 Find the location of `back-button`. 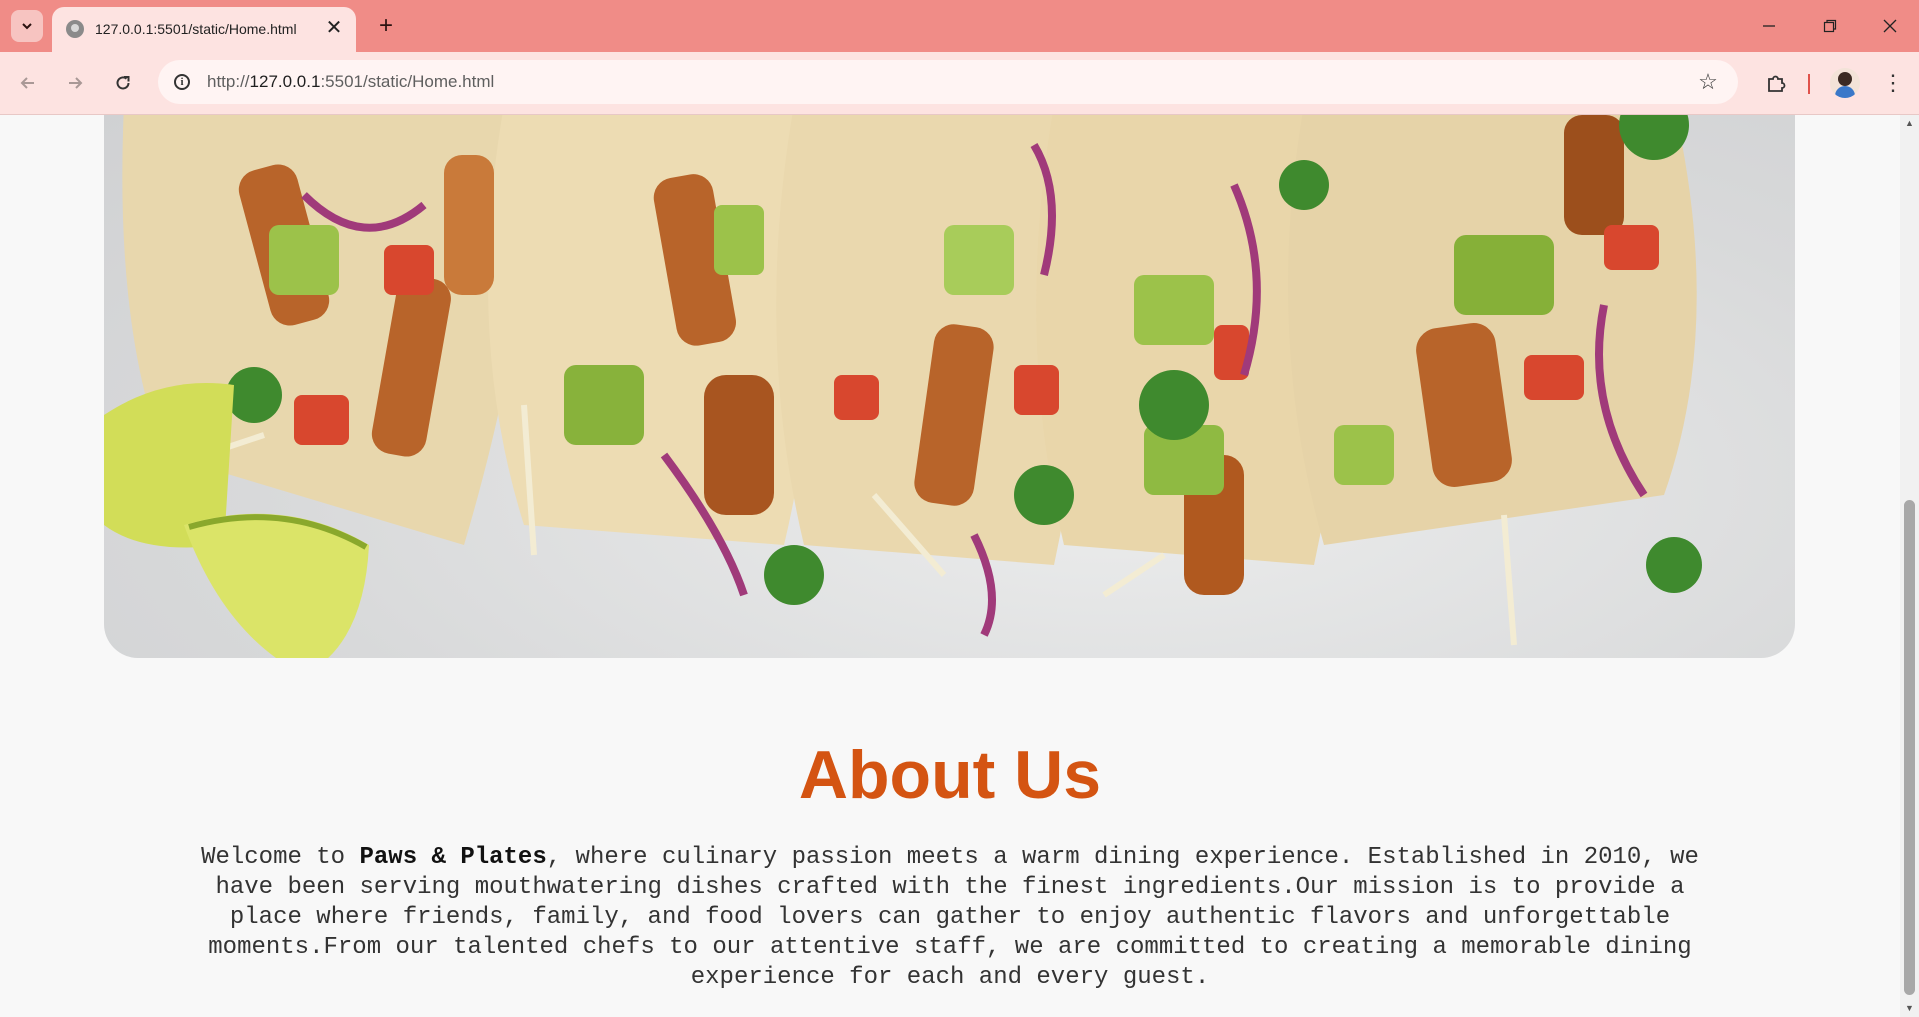

back-button is located at coordinates (28, 83).